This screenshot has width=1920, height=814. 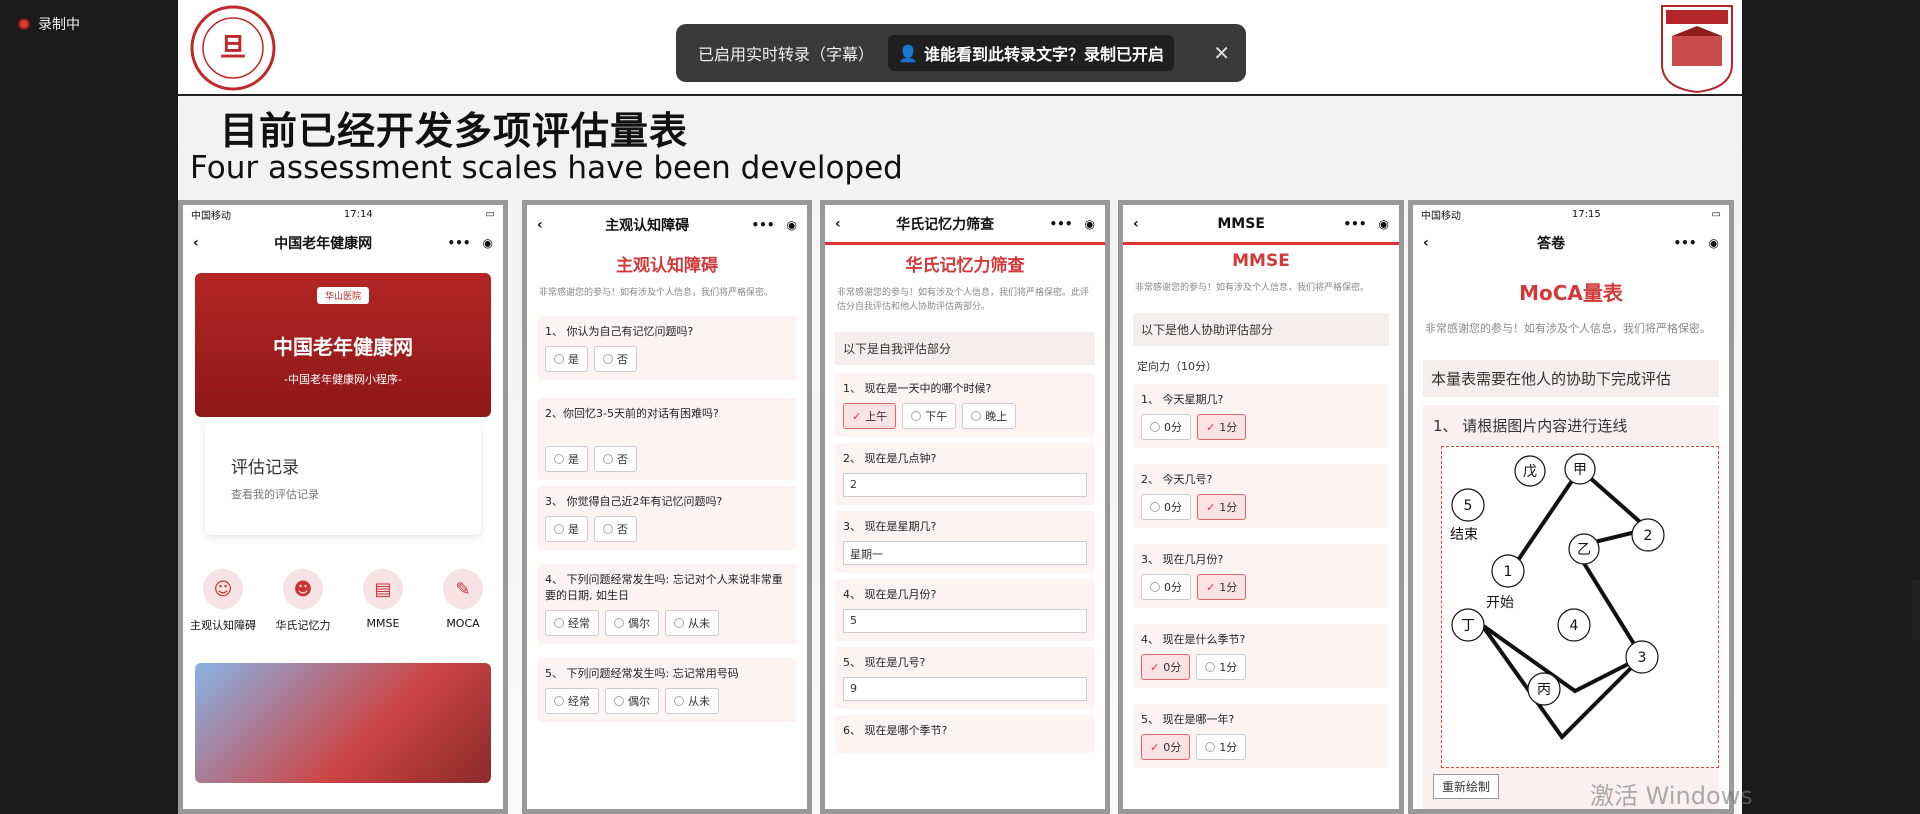 What do you see at coordinates (1172, 667) in the screenshot?
I see `option-label: 0分` at bounding box center [1172, 667].